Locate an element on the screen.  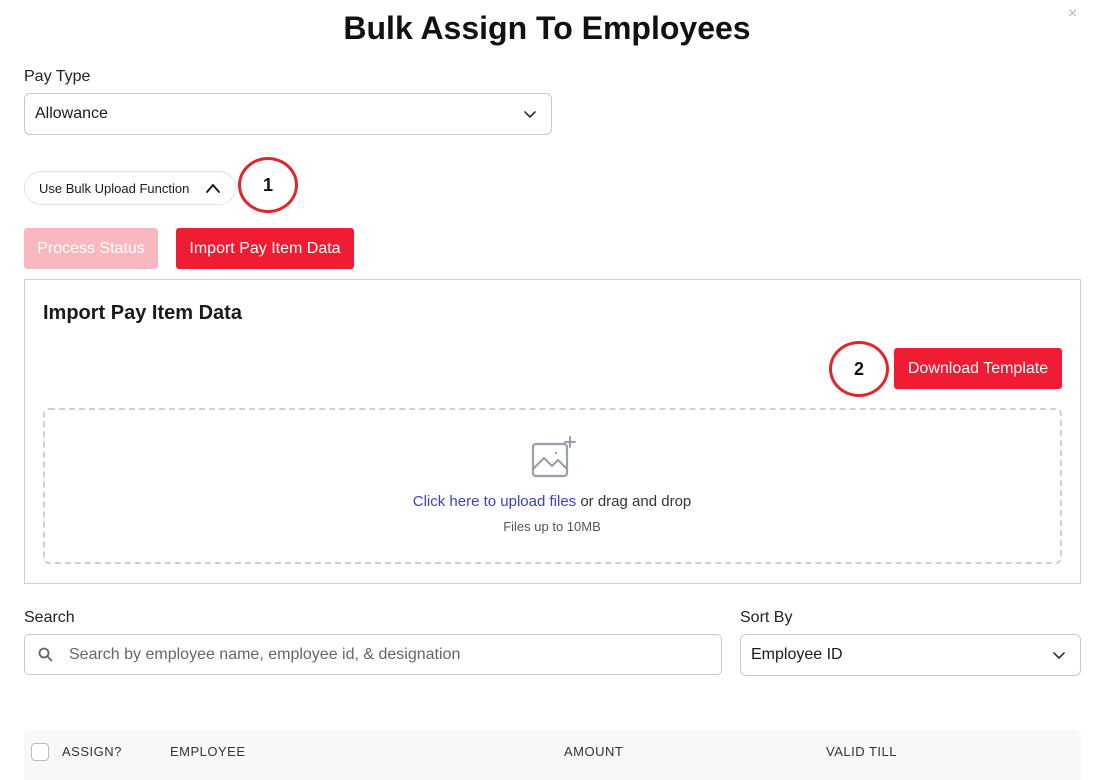
annotation-marker-1: 1 is located at coordinates (268, 185).